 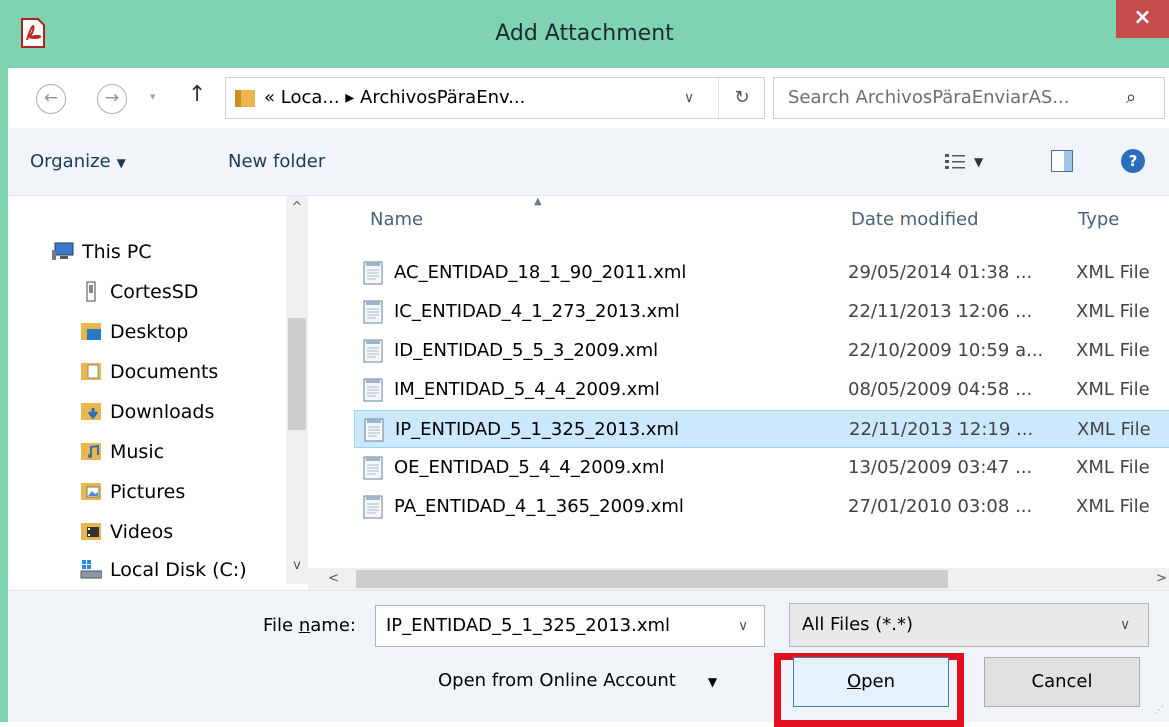 What do you see at coordinates (139, 292) in the screenshot?
I see `sidebar-item-cortessd: CortesSD` at bounding box center [139, 292].